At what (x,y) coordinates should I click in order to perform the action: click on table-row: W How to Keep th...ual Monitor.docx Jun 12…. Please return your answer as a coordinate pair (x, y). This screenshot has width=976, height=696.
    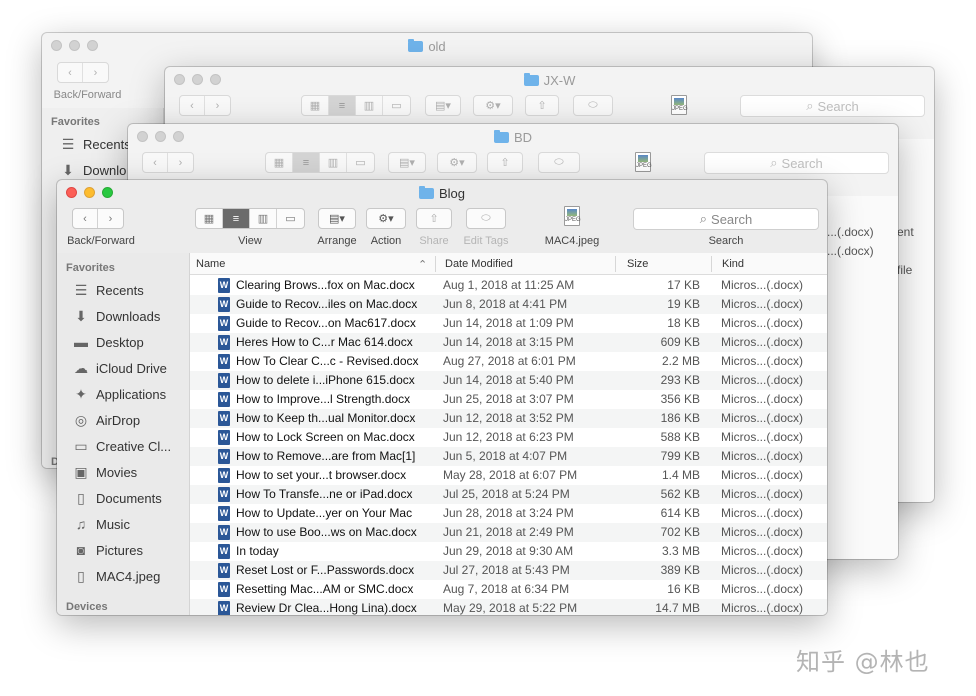
    Looking at the image, I should click on (508, 418).